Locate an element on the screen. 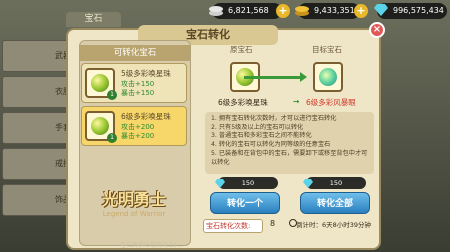 The height and width of the screenshot is (252, 450). gem-tab: 宝石 is located at coordinates (93, 19).